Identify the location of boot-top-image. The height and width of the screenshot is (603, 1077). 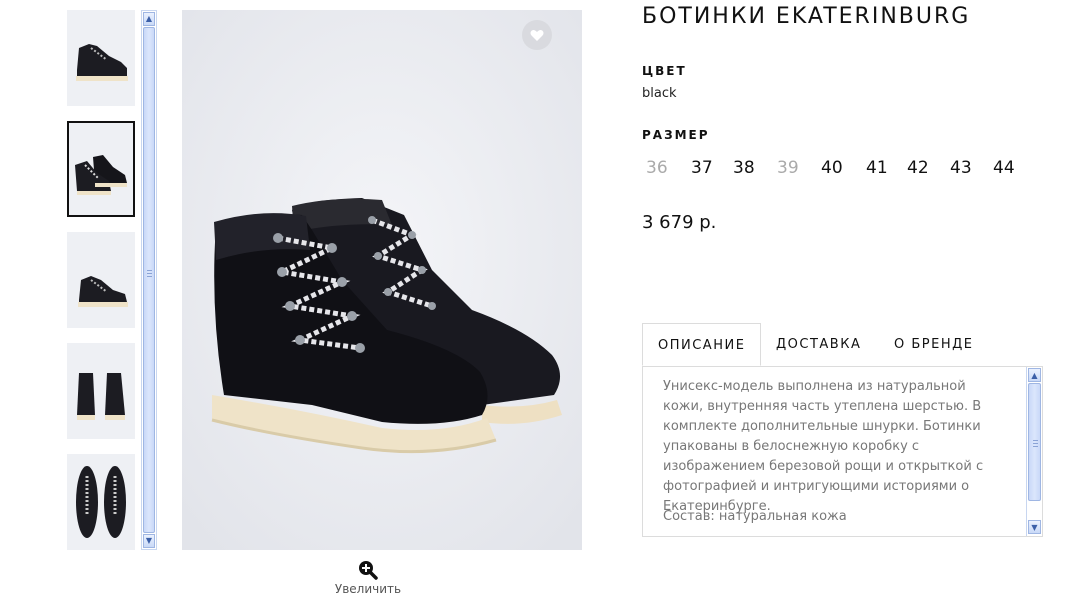
(101, 502).